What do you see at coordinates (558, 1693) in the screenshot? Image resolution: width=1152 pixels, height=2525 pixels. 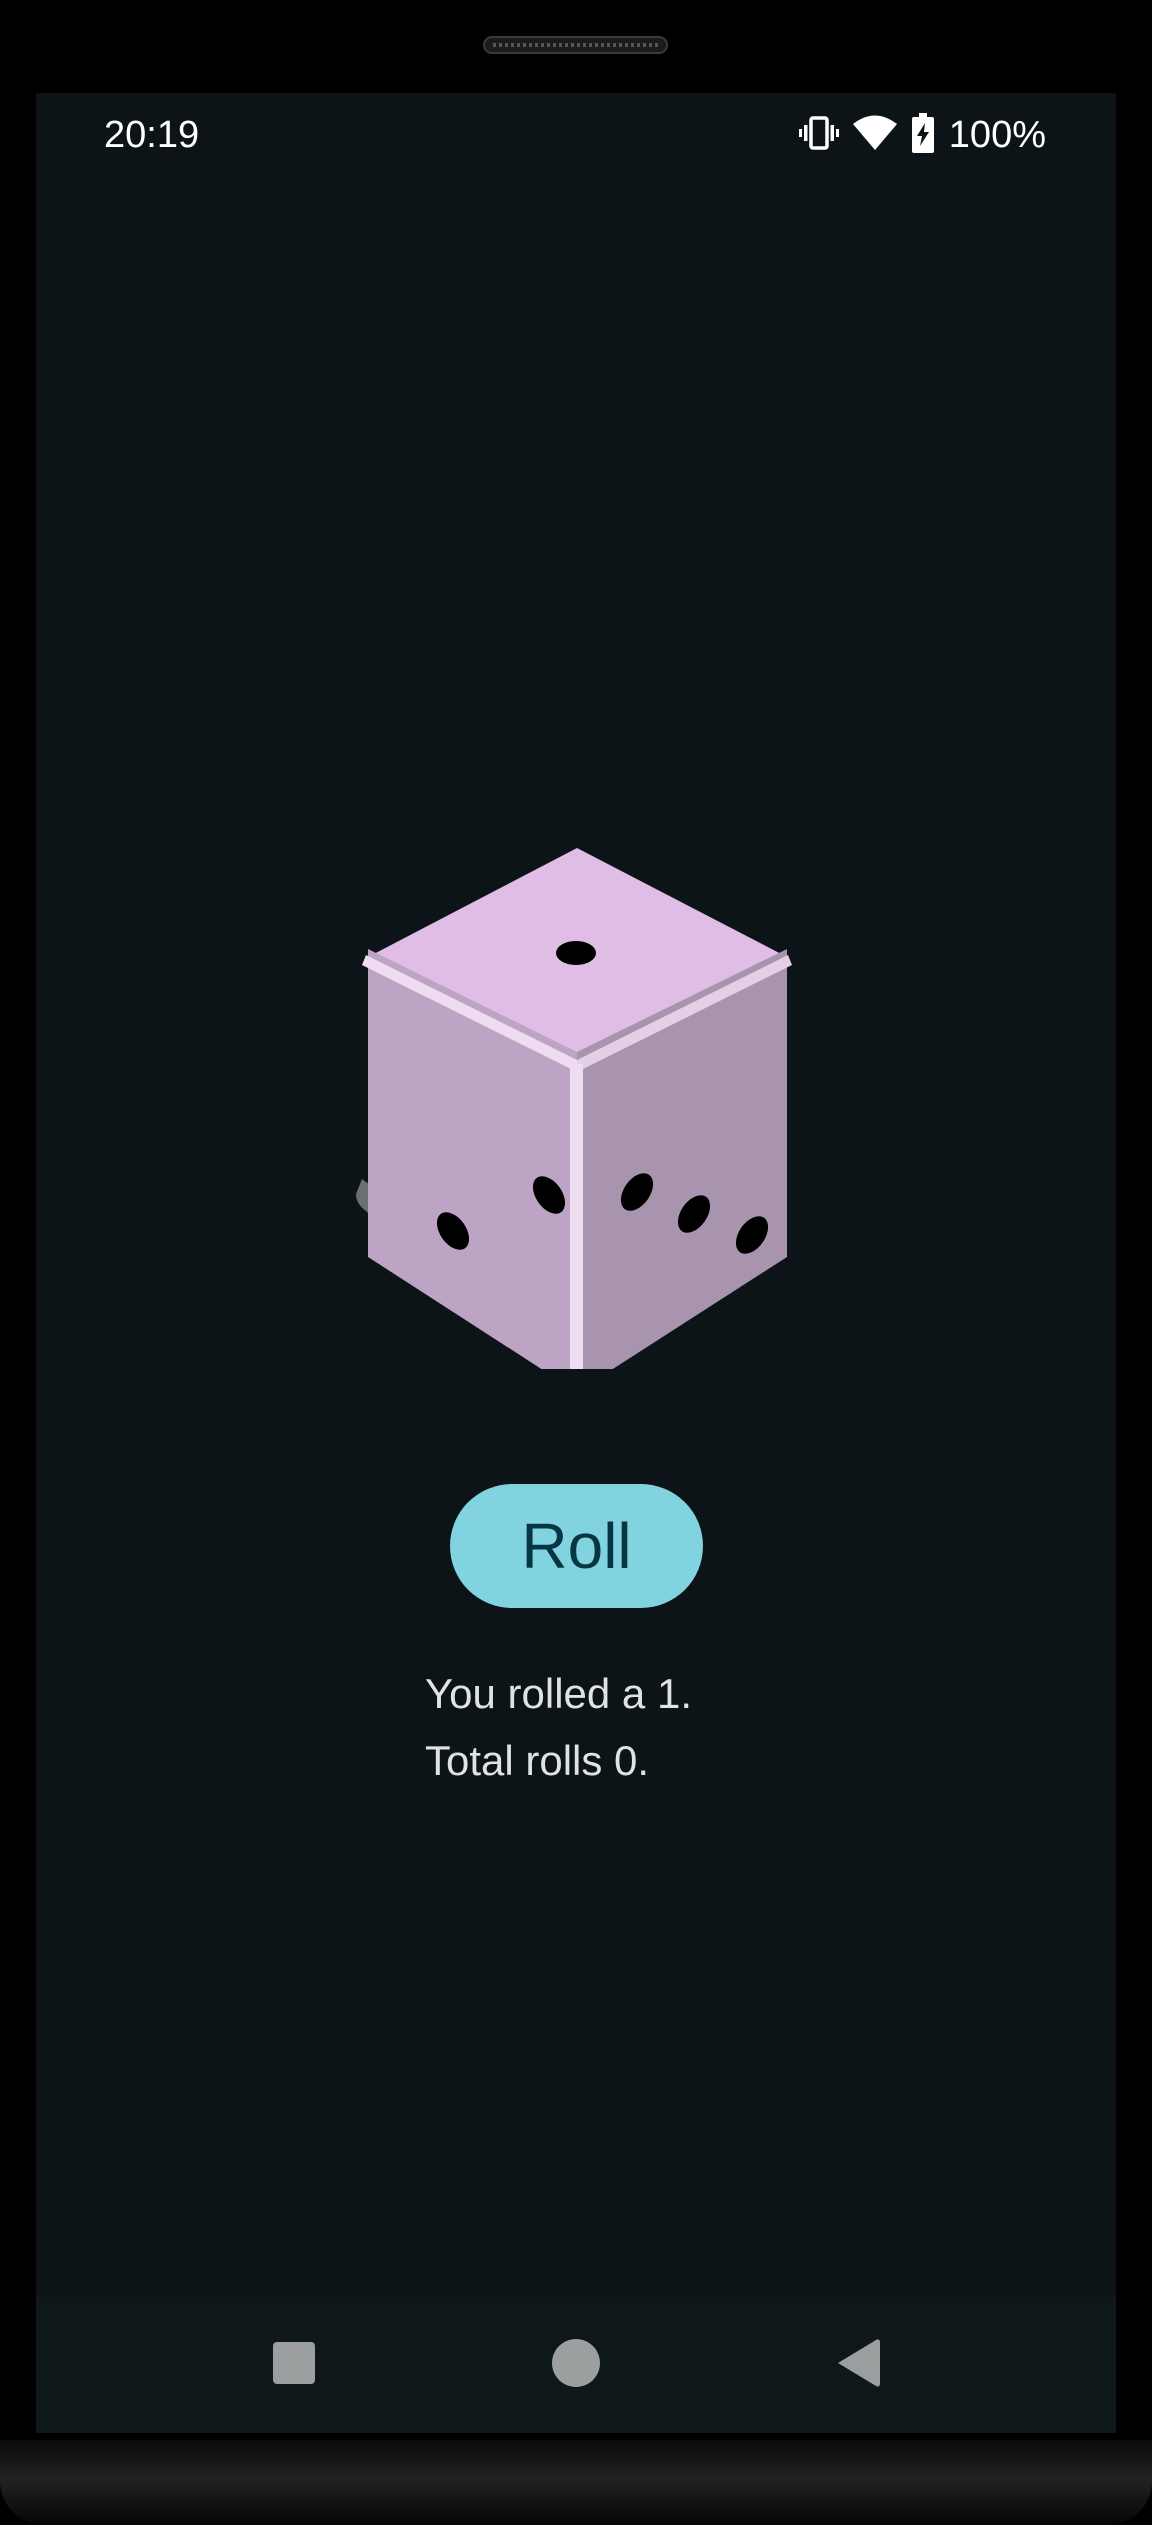 I see `rolled-value-text: You rolled a 1.` at bounding box center [558, 1693].